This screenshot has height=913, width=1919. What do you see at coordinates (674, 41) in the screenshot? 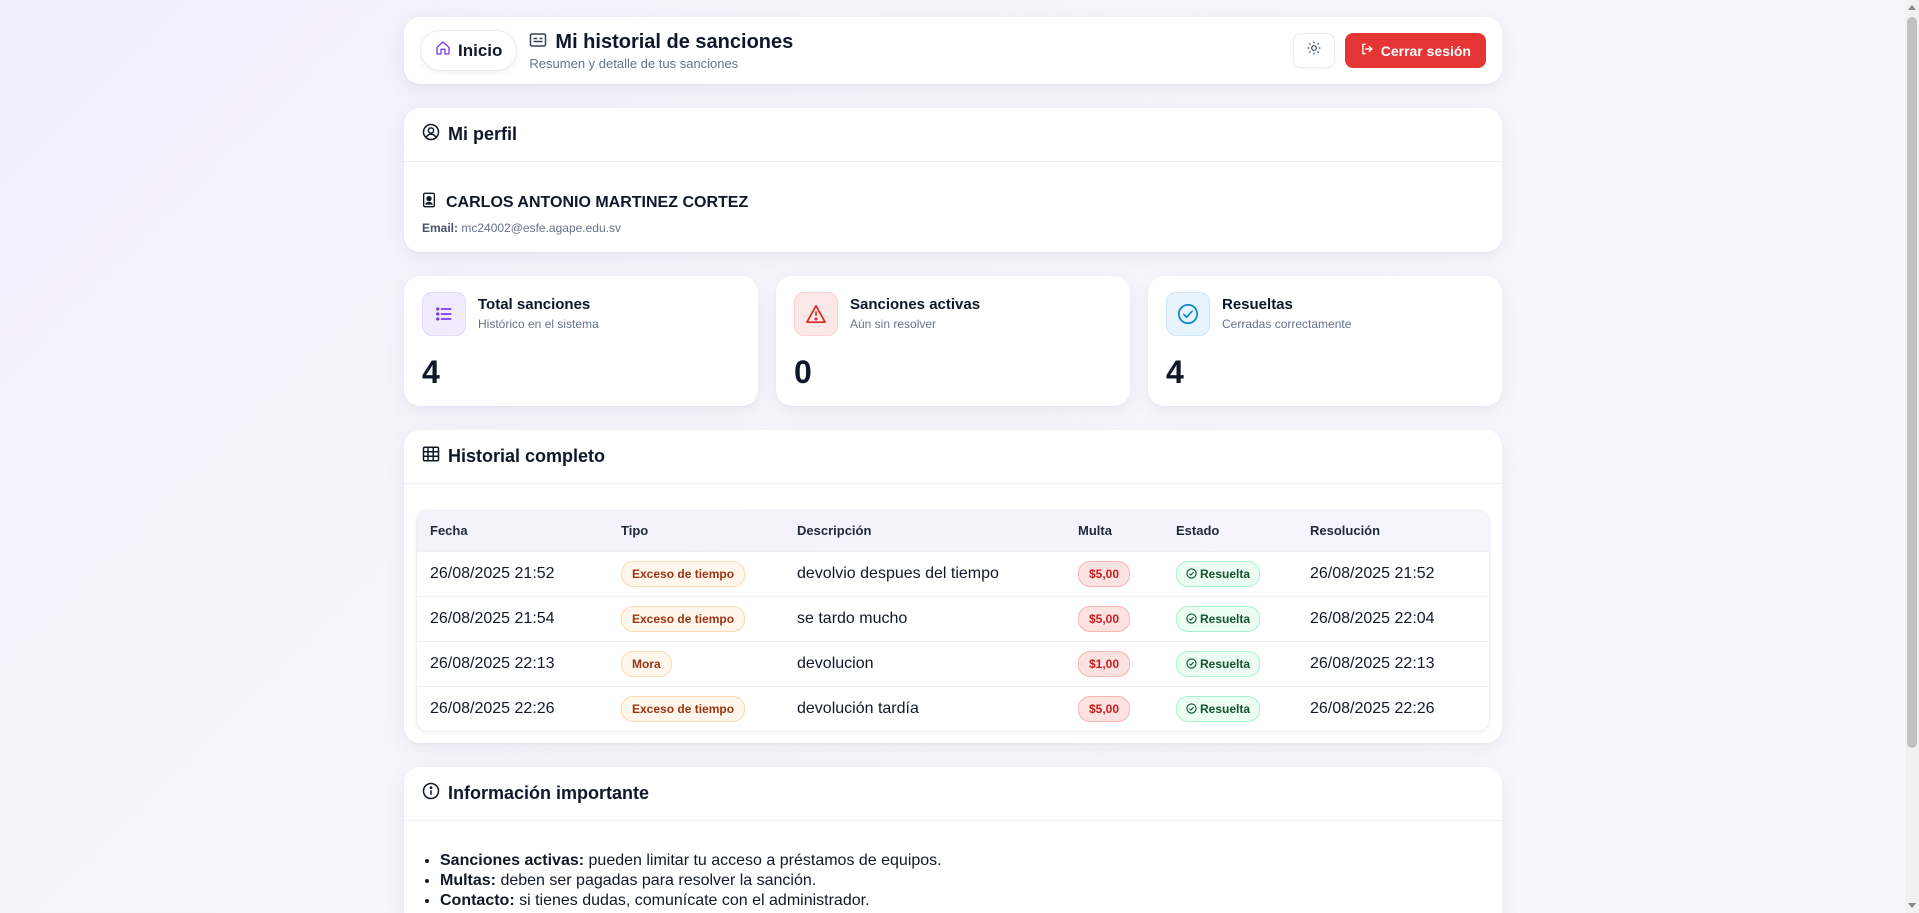
I see `page-title: Mi historial de sanciones` at bounding box center [674, 41].